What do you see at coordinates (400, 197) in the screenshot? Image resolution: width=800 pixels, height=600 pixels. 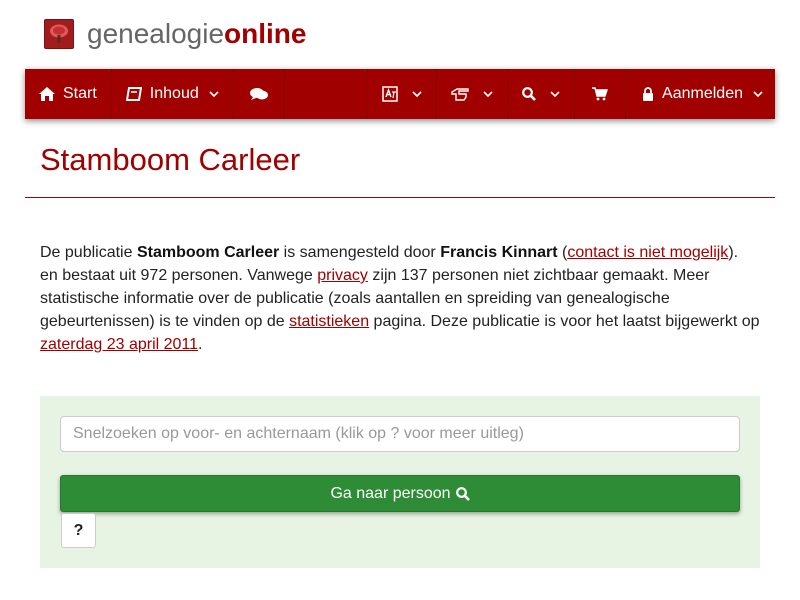 I see `title-divider` at bounding box center [400, 197].